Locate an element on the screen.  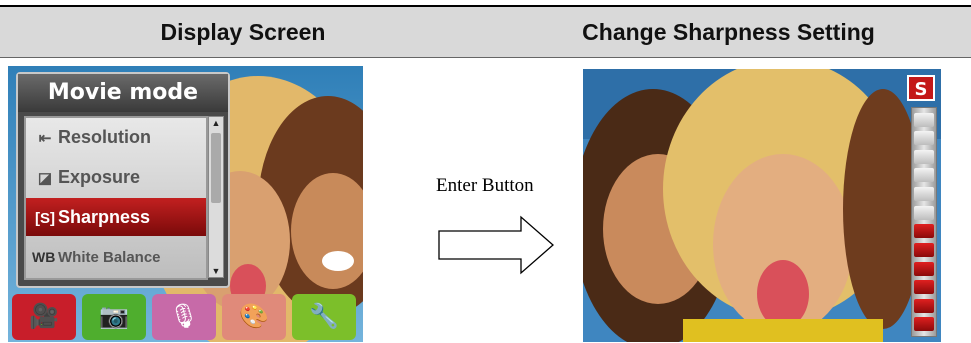
sharpness-badge-icon: S is located at coordinates (921, 88).